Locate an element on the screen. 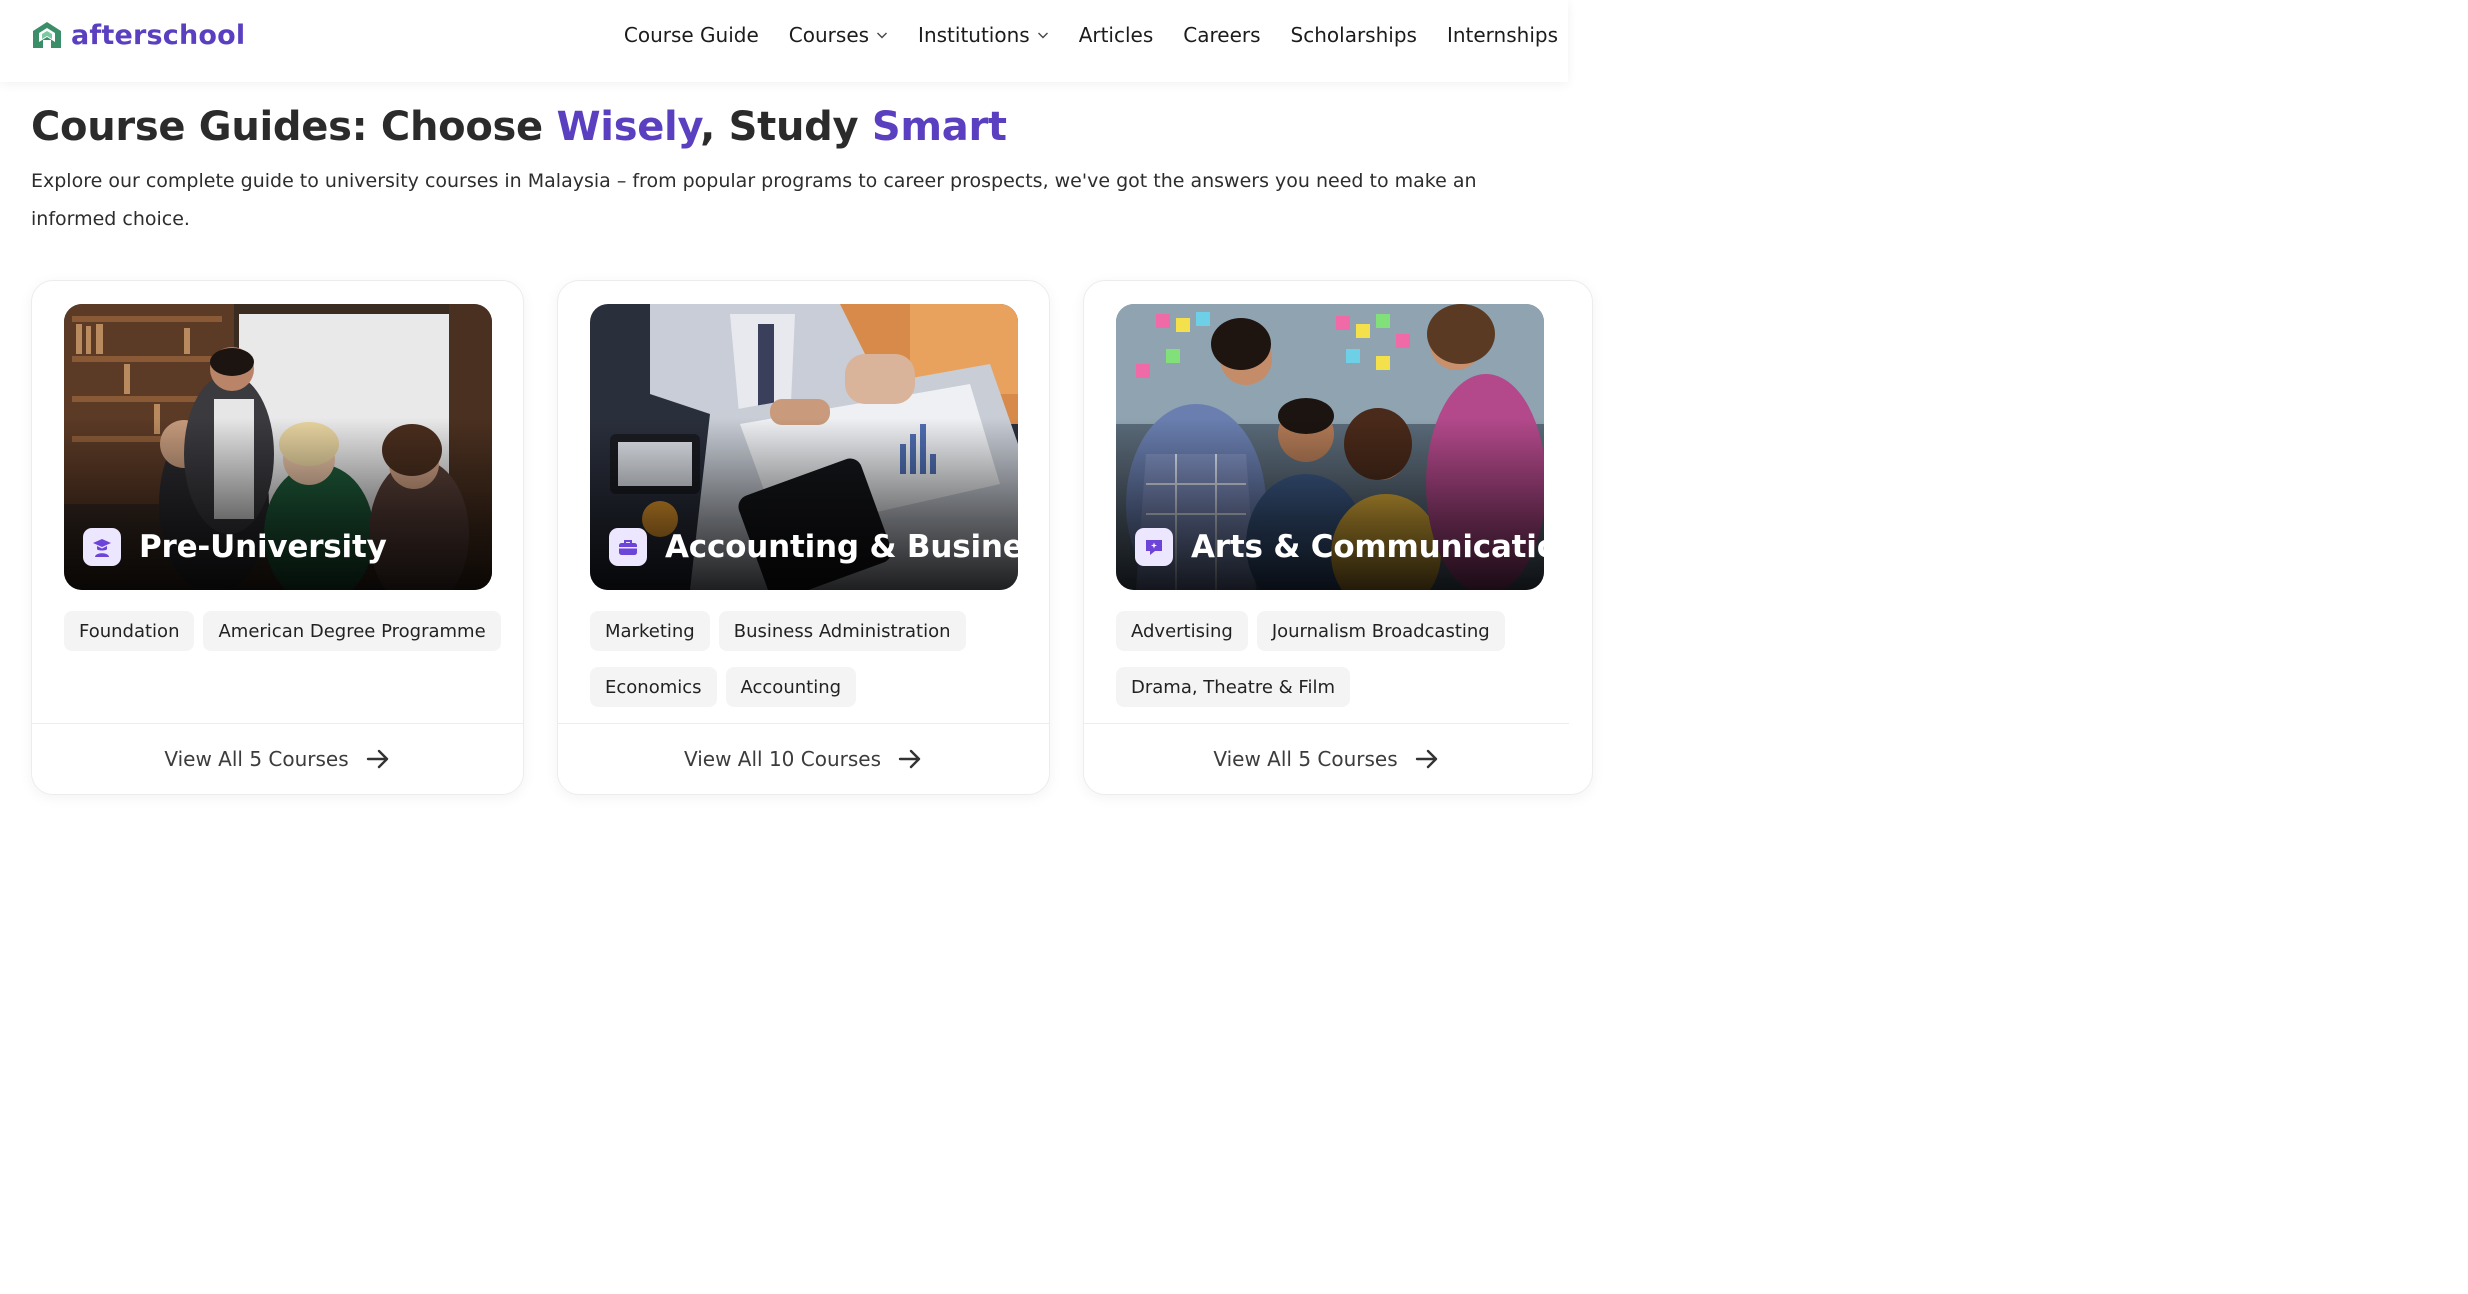  nav-articles: Articles is located at coordinates (1116, 35).